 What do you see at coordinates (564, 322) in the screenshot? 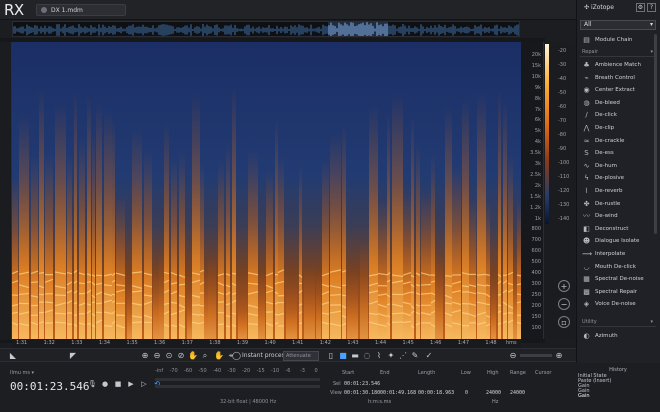
I see `zoom-fit-vertical-icon: ▫` at bounding box center [564, 322].